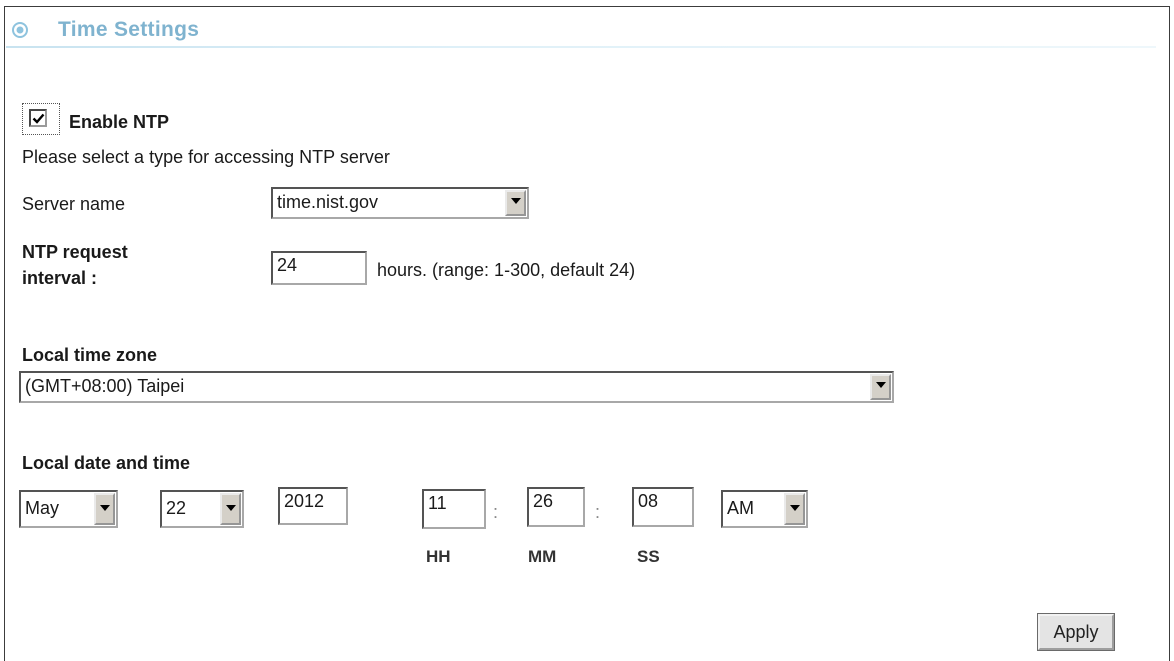 This screenshot has width=1174, height=661. Describe the element at coordinates (1076, 632) in the screenshot. I see `apply-button: Apply` at that location.